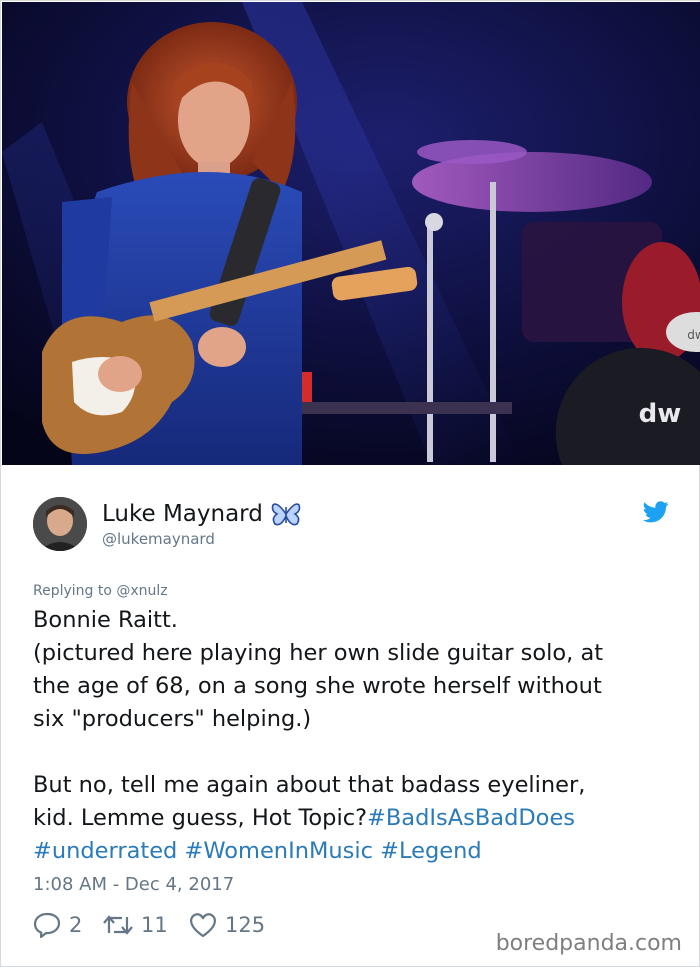  I want to click on watermark: boredpanda.com, so click(588, 943).